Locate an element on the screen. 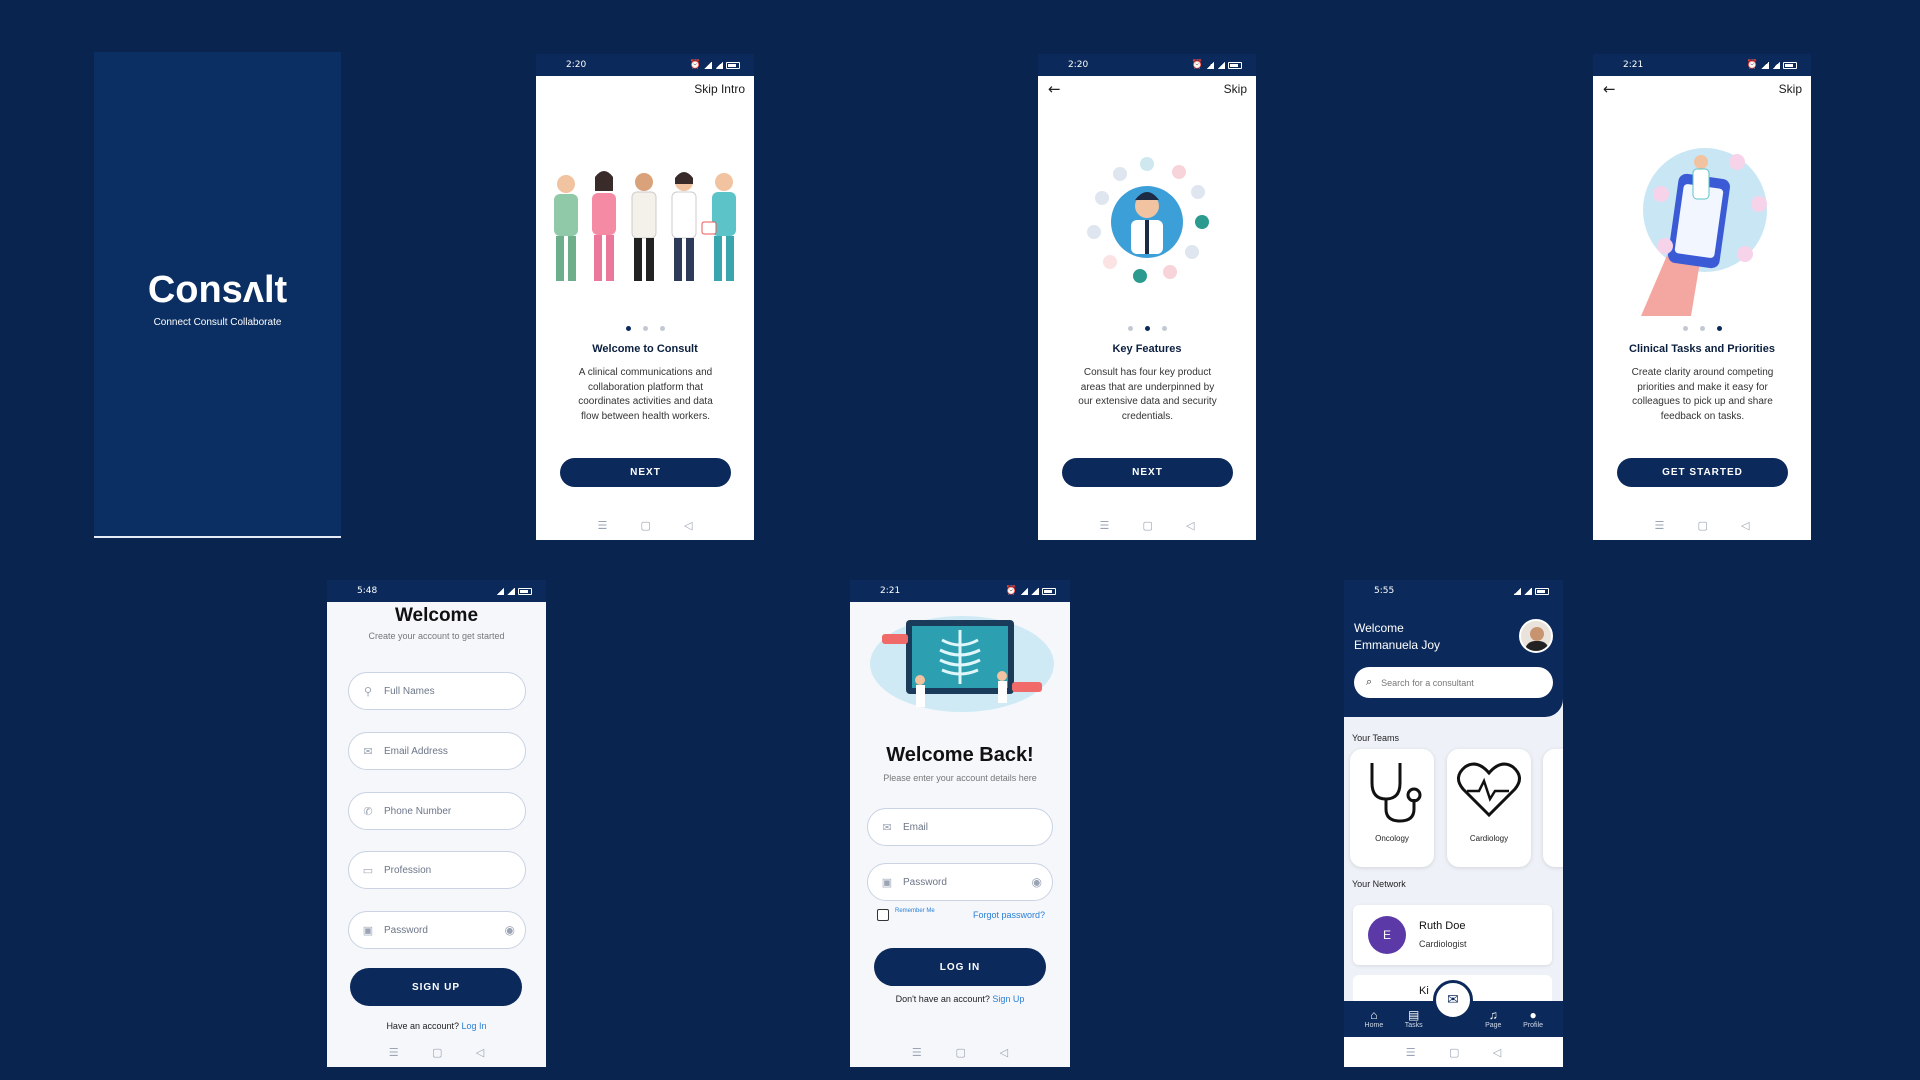  network-heading: Your Network is located at coordinates (1379, 884).